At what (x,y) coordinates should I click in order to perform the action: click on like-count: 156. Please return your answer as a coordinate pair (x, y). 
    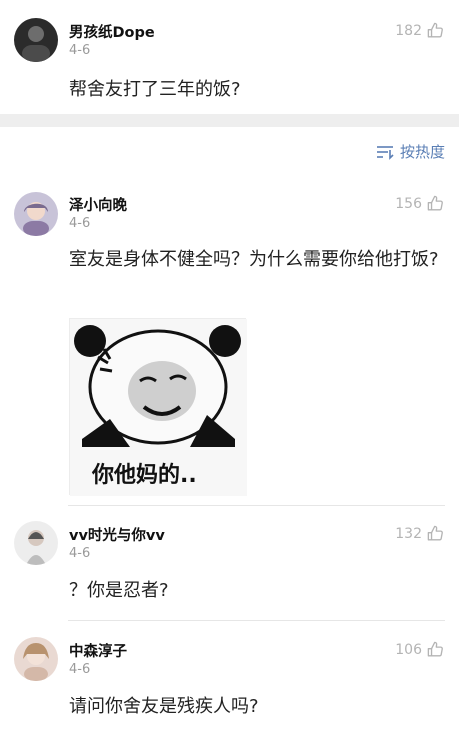
    Looking at the image, I should click on (408, 203).